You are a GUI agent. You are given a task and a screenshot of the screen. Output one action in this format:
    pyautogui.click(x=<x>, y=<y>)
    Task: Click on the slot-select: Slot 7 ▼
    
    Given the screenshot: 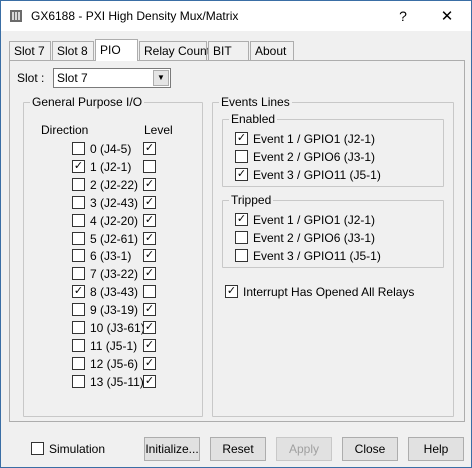 What is the action you would take?
    pyautogui.click(x=112, y=78)
    